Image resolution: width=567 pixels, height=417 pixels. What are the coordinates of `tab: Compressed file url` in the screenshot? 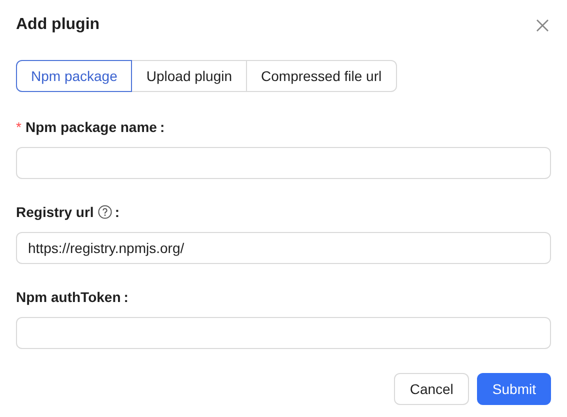 It's located at (321, 76).